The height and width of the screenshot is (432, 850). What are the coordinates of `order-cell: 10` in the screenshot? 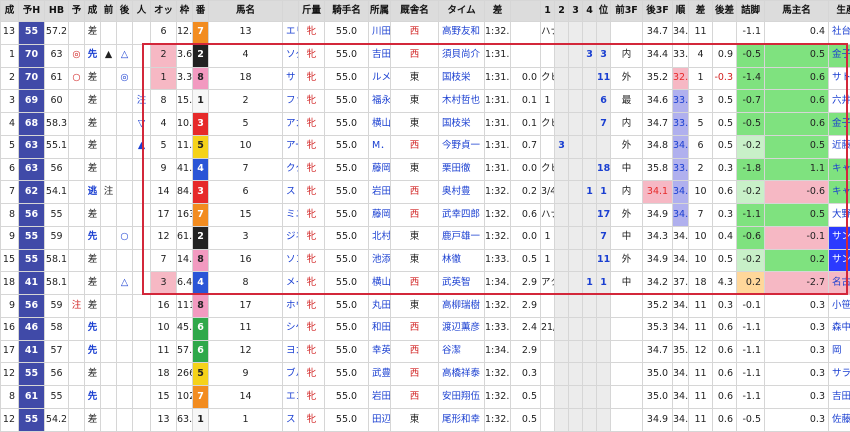 It's located at (701, 192).